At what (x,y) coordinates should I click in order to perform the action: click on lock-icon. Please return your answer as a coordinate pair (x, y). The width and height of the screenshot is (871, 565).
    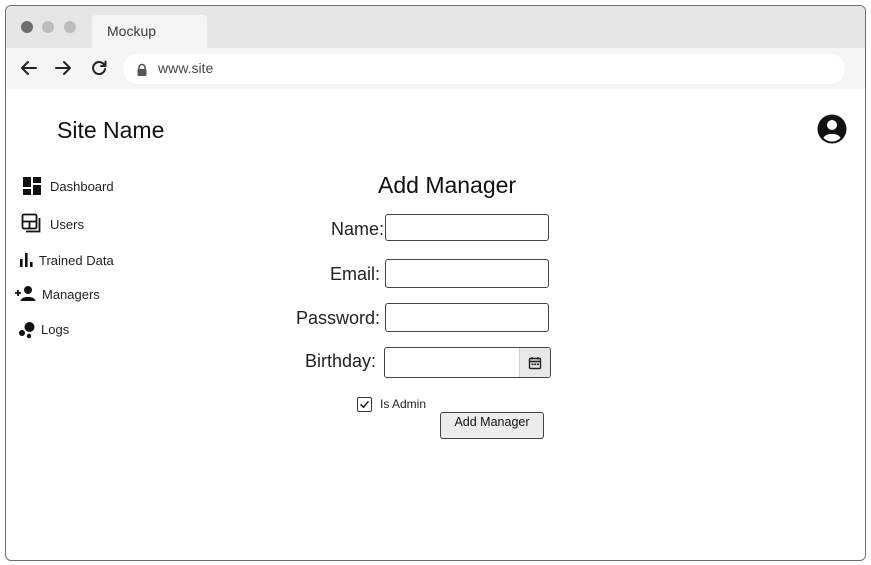
    Looking at the image, I should click on (142, 69).